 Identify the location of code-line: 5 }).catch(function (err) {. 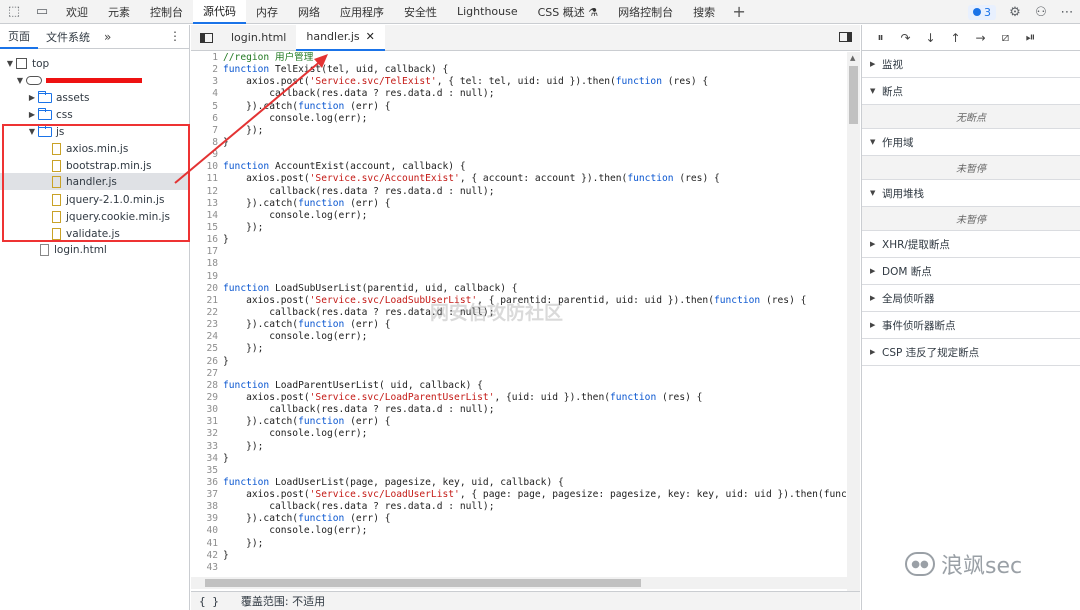
(519, 107).